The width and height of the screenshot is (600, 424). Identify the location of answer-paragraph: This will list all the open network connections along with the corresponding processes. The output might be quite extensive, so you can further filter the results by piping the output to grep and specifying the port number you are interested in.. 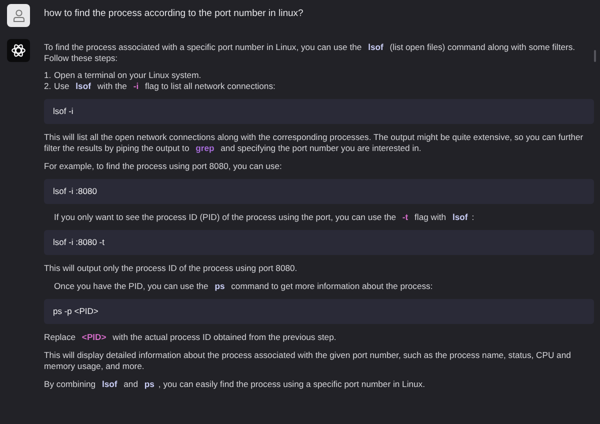
(314, 143).